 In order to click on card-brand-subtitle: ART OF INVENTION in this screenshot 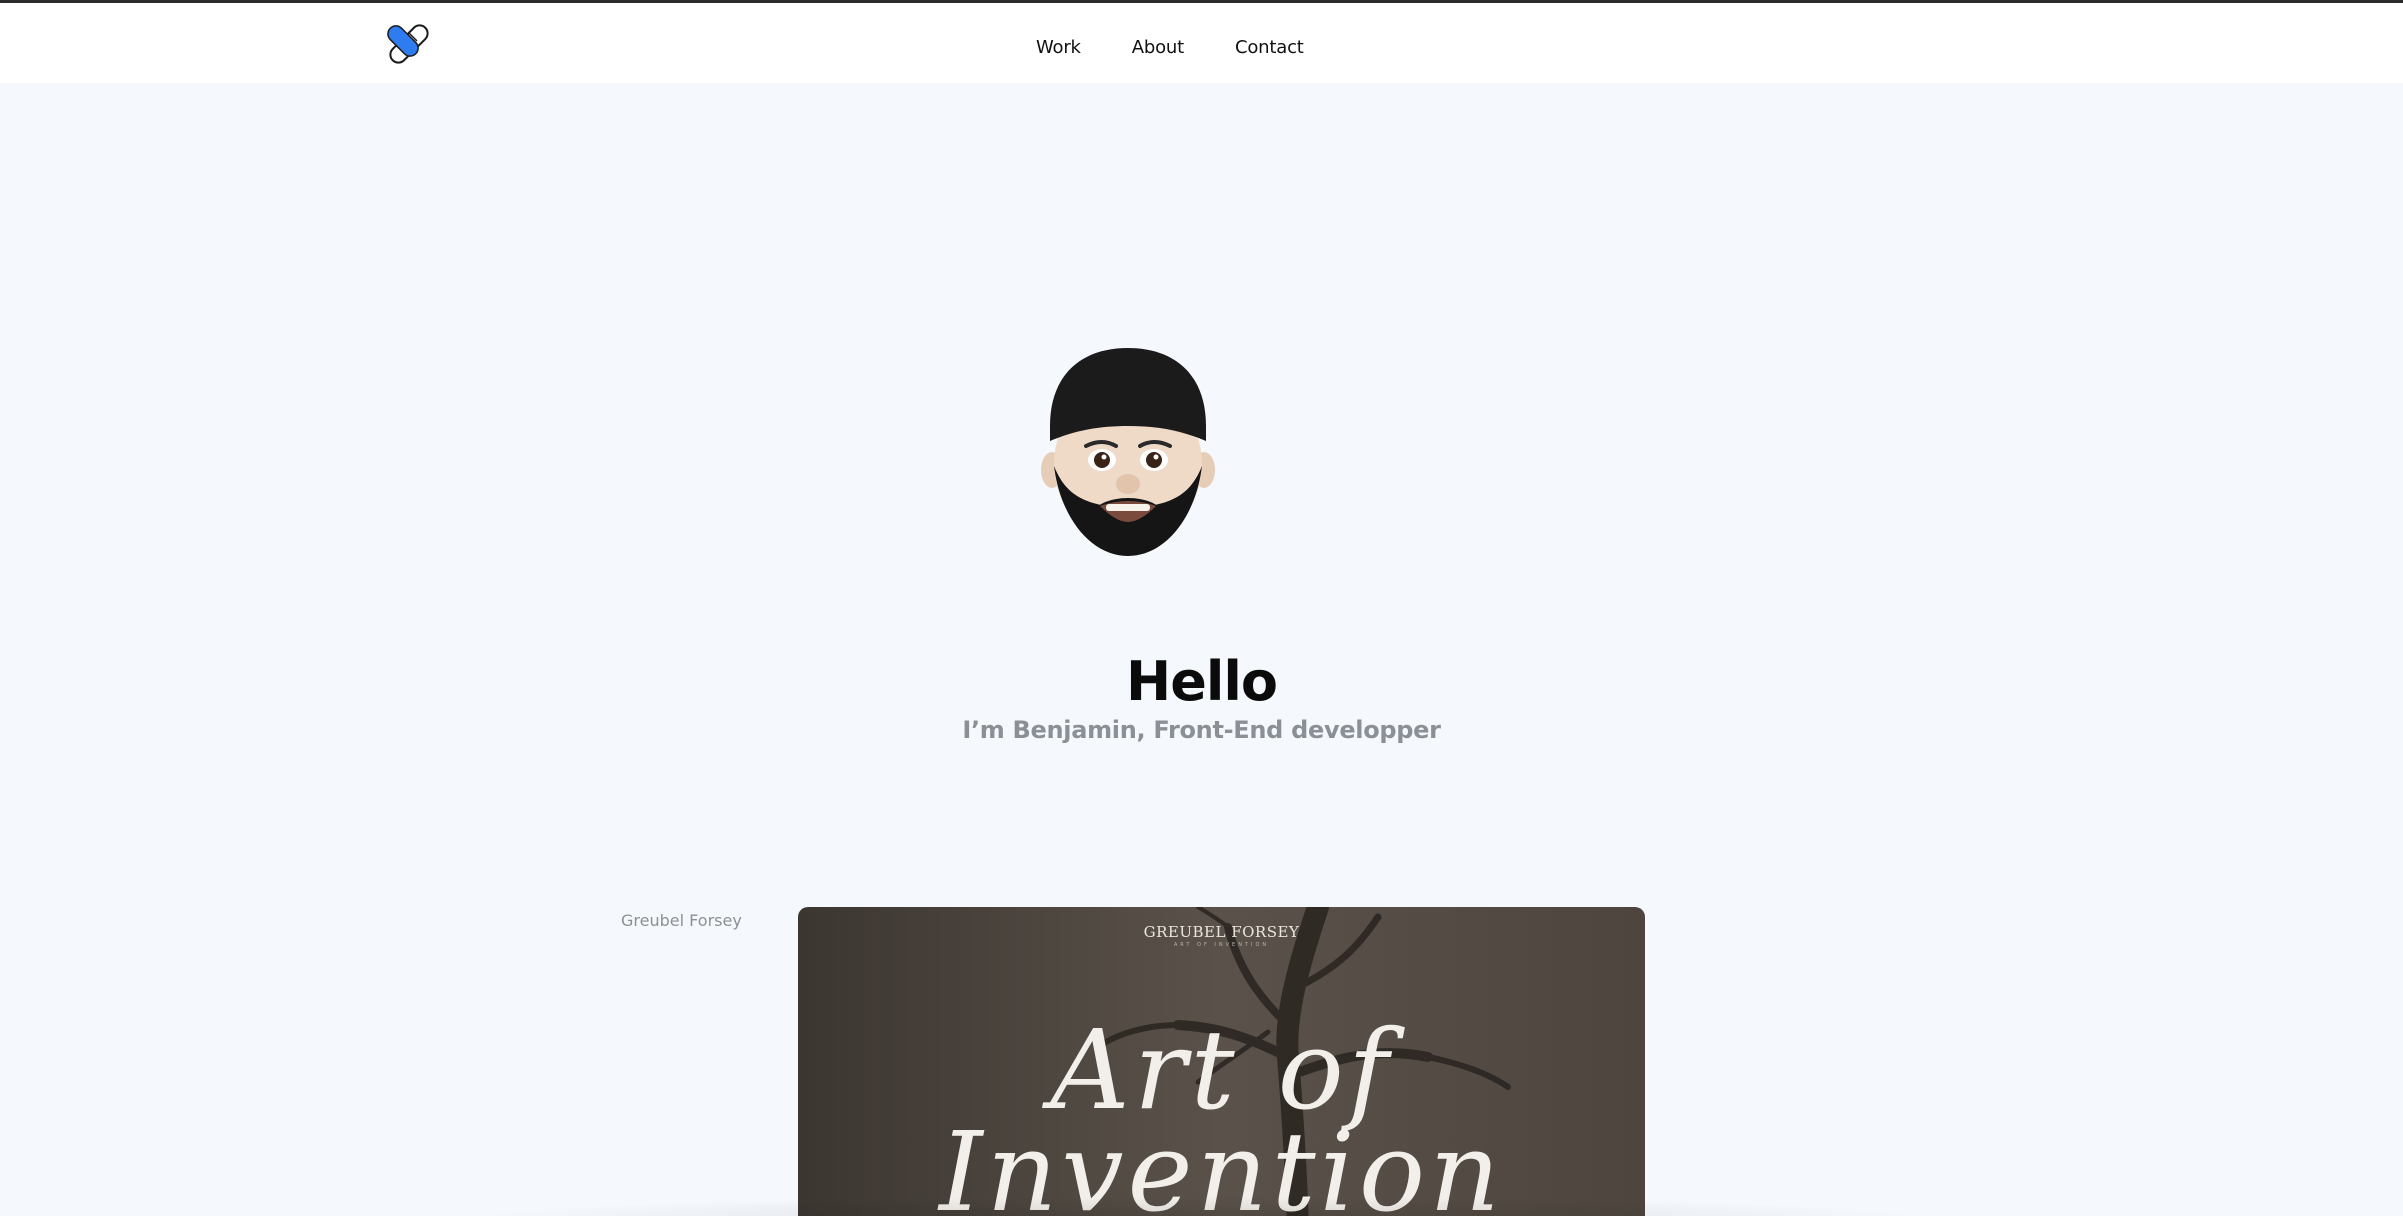, I will do `click(1221, 945)`.